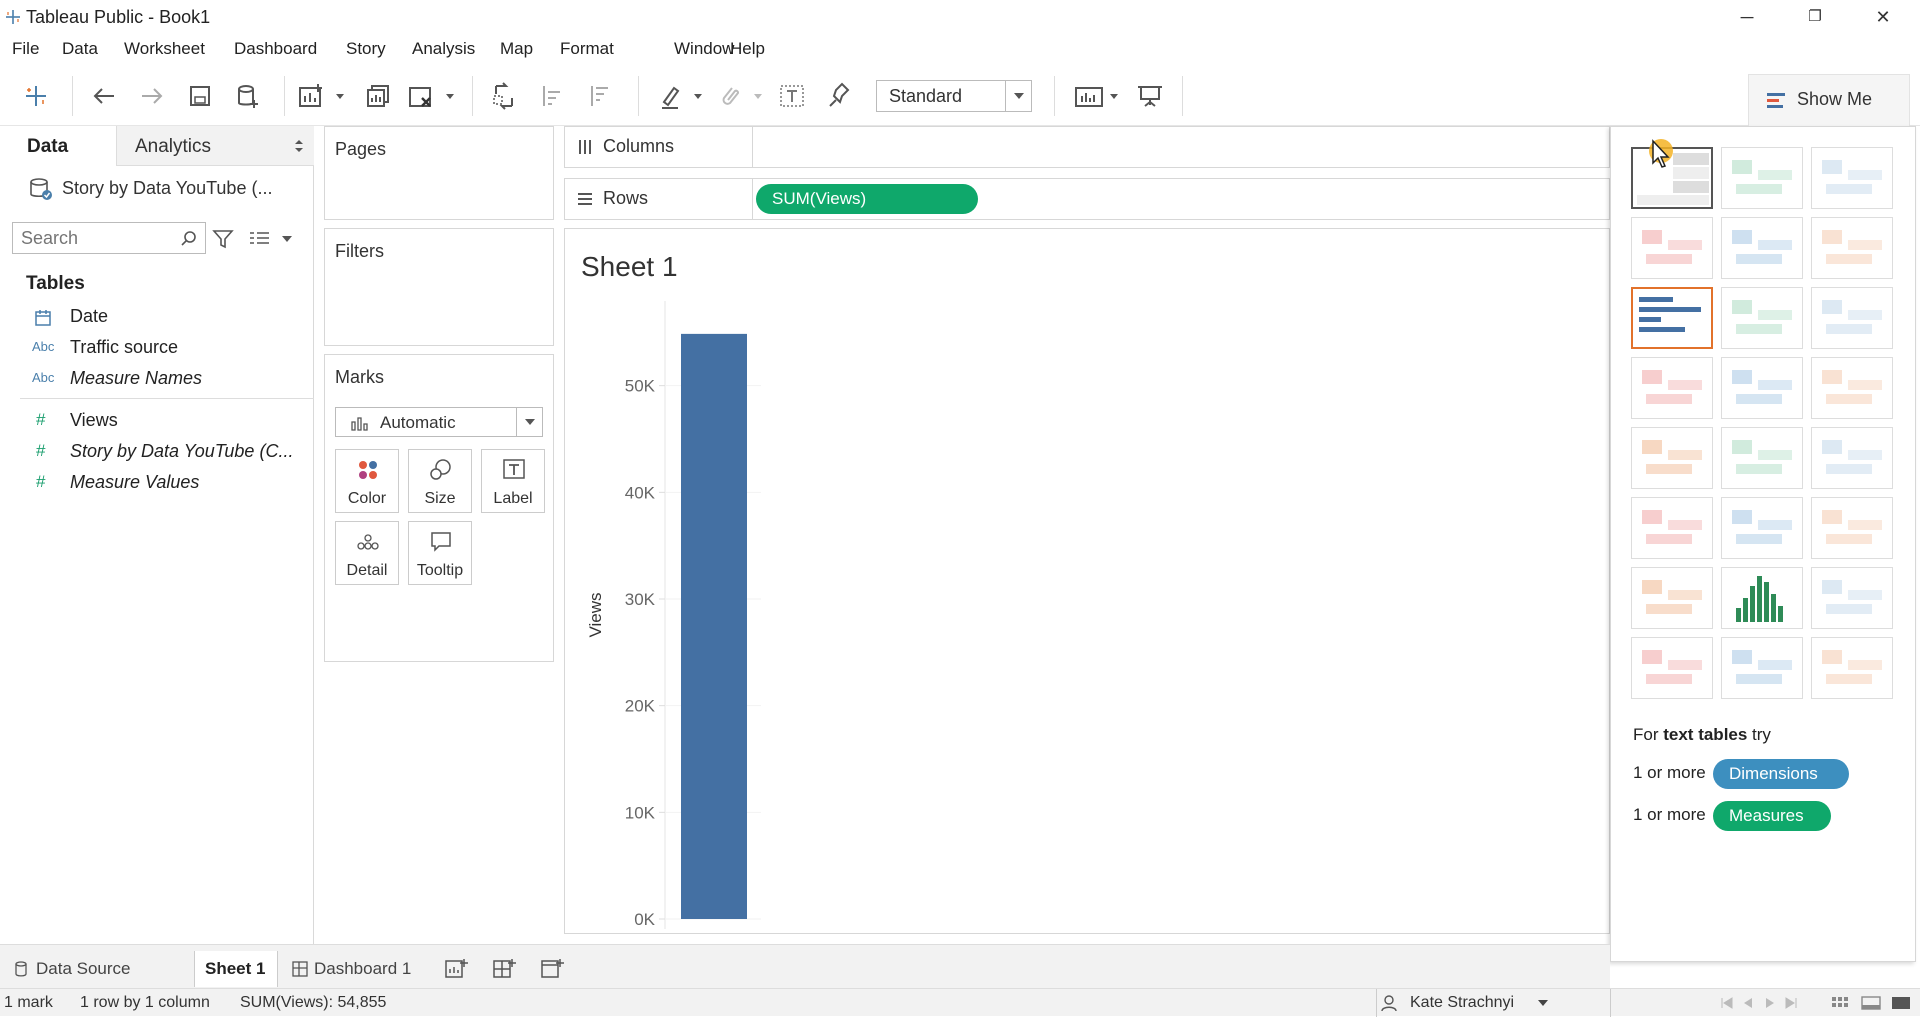 Image resolution: width=1920 pixels, height=1017 pixels. I want to click on tab-dashboard-1: Dashboard 1, so click(352, 969).